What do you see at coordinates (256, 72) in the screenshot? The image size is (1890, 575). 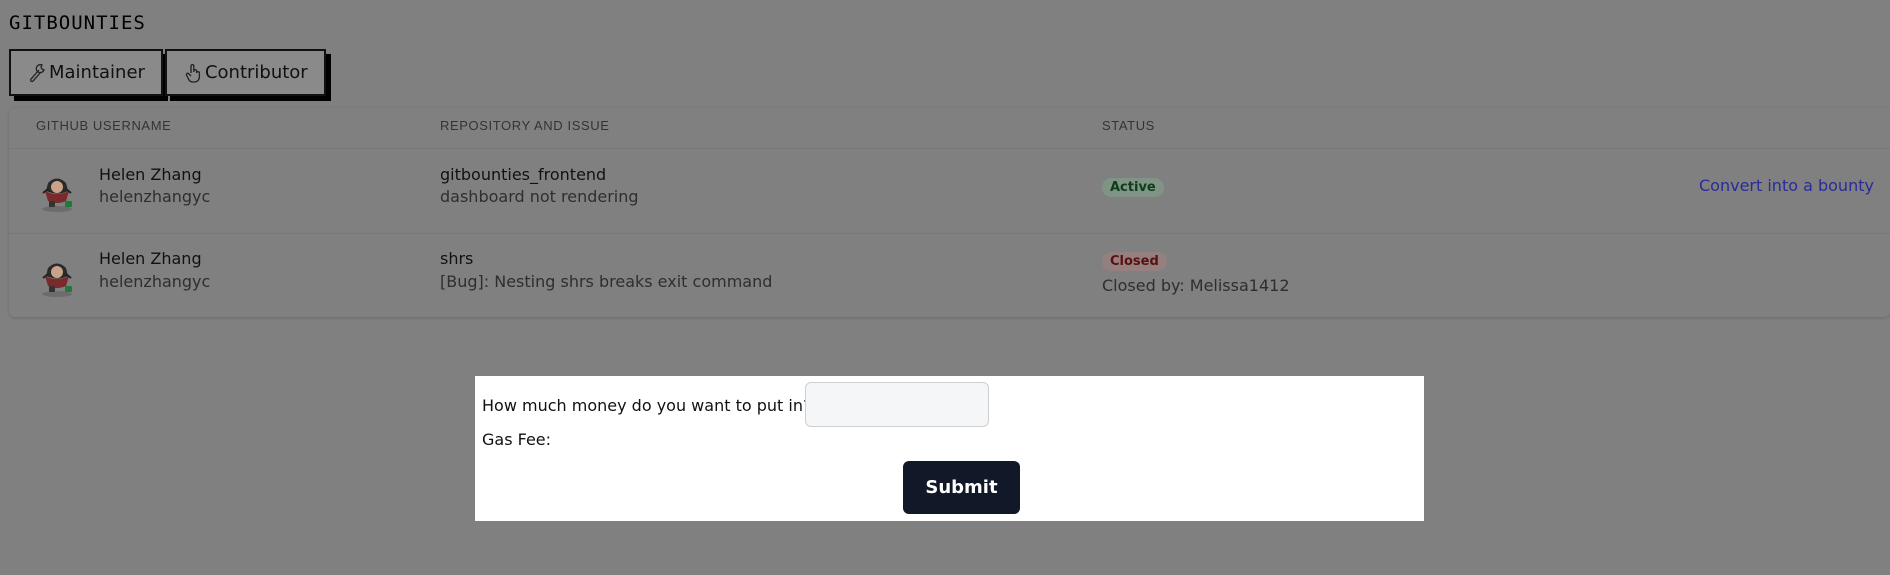 I see `tab-contributor-label: Contributor` at bounding box center [256, 72].